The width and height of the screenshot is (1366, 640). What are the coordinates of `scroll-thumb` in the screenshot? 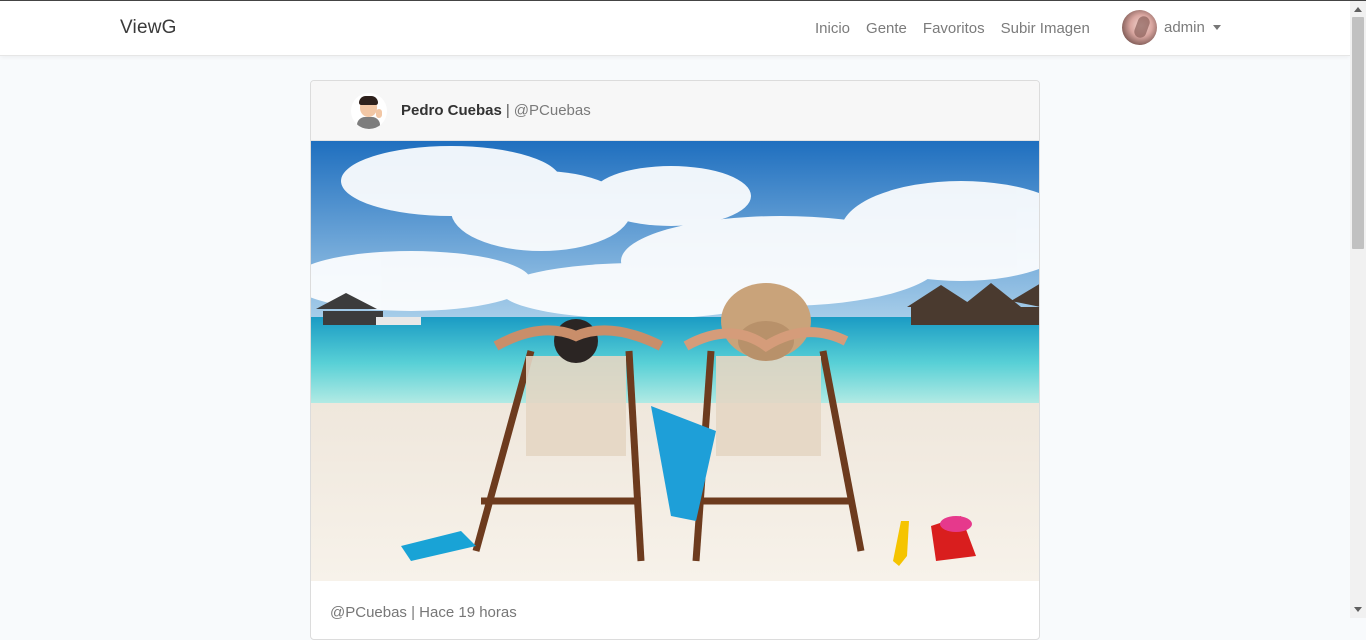 It's located at (1358, 133).